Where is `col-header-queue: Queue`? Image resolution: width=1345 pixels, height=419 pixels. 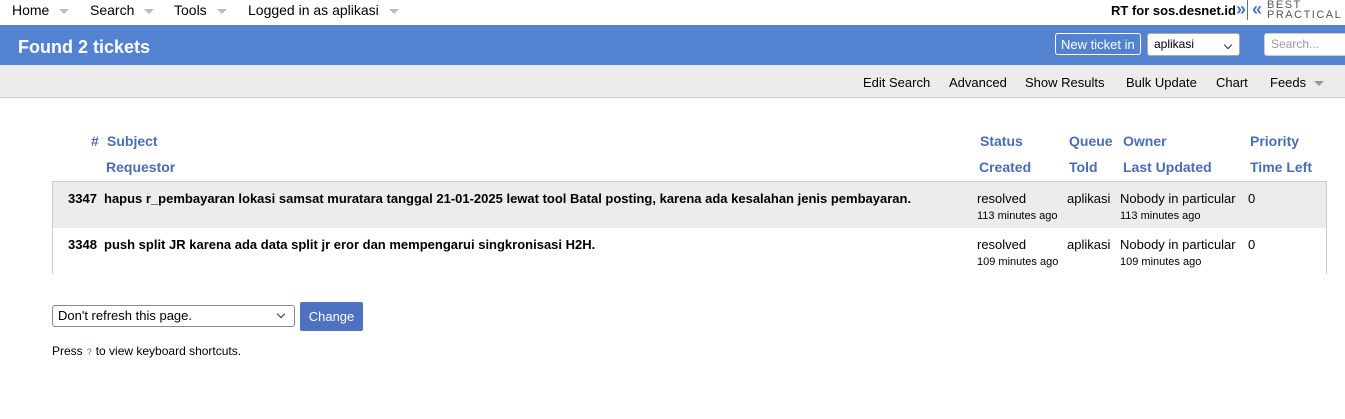 col-header-queue: Queue is located at coordinates (1091, 141).